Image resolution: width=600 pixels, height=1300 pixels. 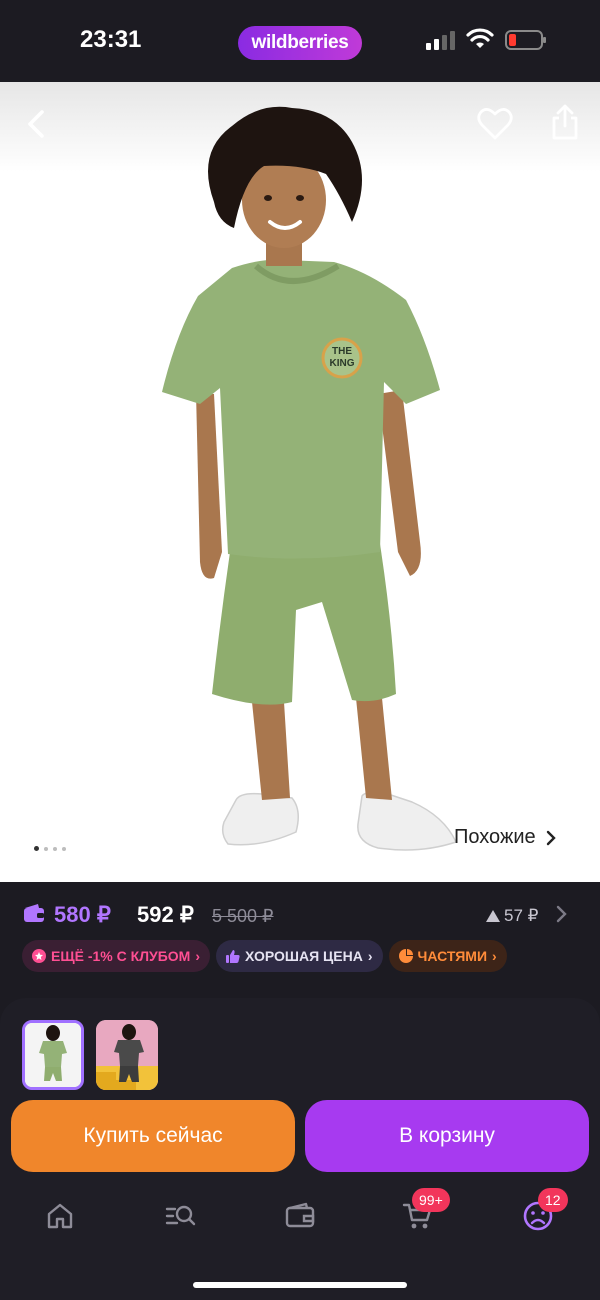 I want to click on good-price-badge: ХОРОШАЯ ЦЕНА ›, so click(x=299, y=956).